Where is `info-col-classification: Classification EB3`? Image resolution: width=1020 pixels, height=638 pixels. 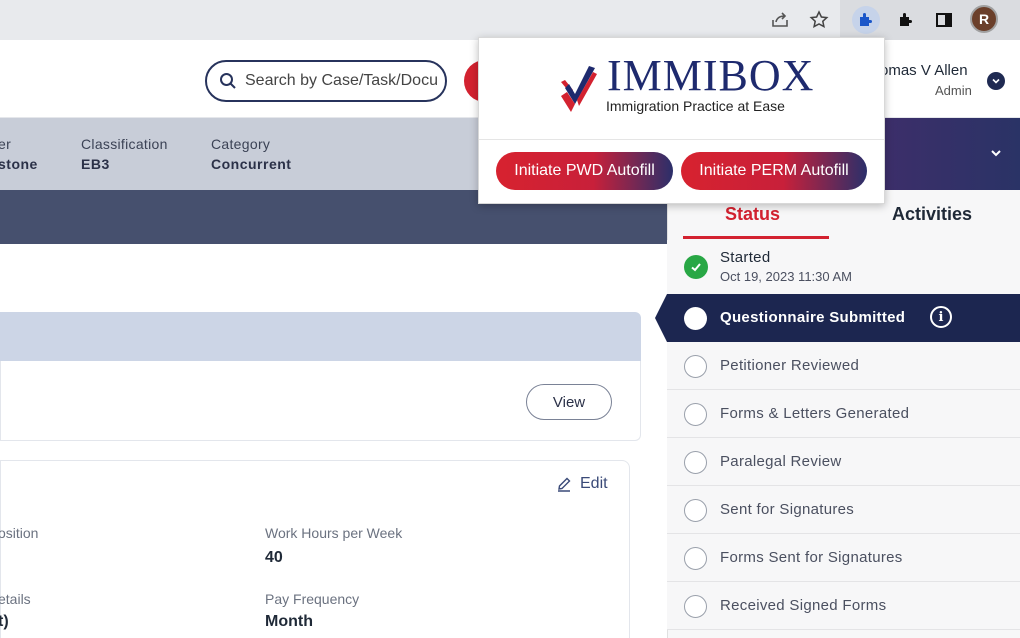 info-col-classification: Classification EB3 is located at coordinates (124, 154).